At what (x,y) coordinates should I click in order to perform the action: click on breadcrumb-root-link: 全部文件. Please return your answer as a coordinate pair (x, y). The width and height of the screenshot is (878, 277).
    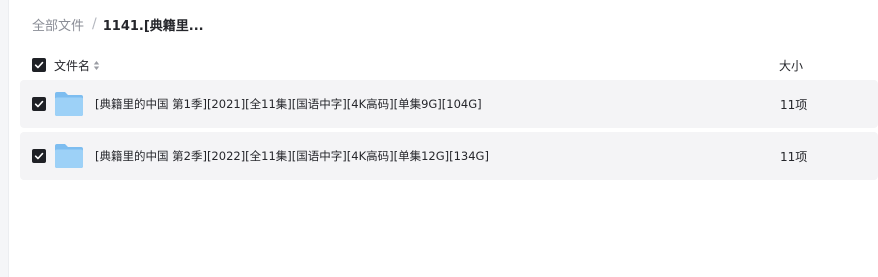
    Looking at the image, I should click on (58, 24).